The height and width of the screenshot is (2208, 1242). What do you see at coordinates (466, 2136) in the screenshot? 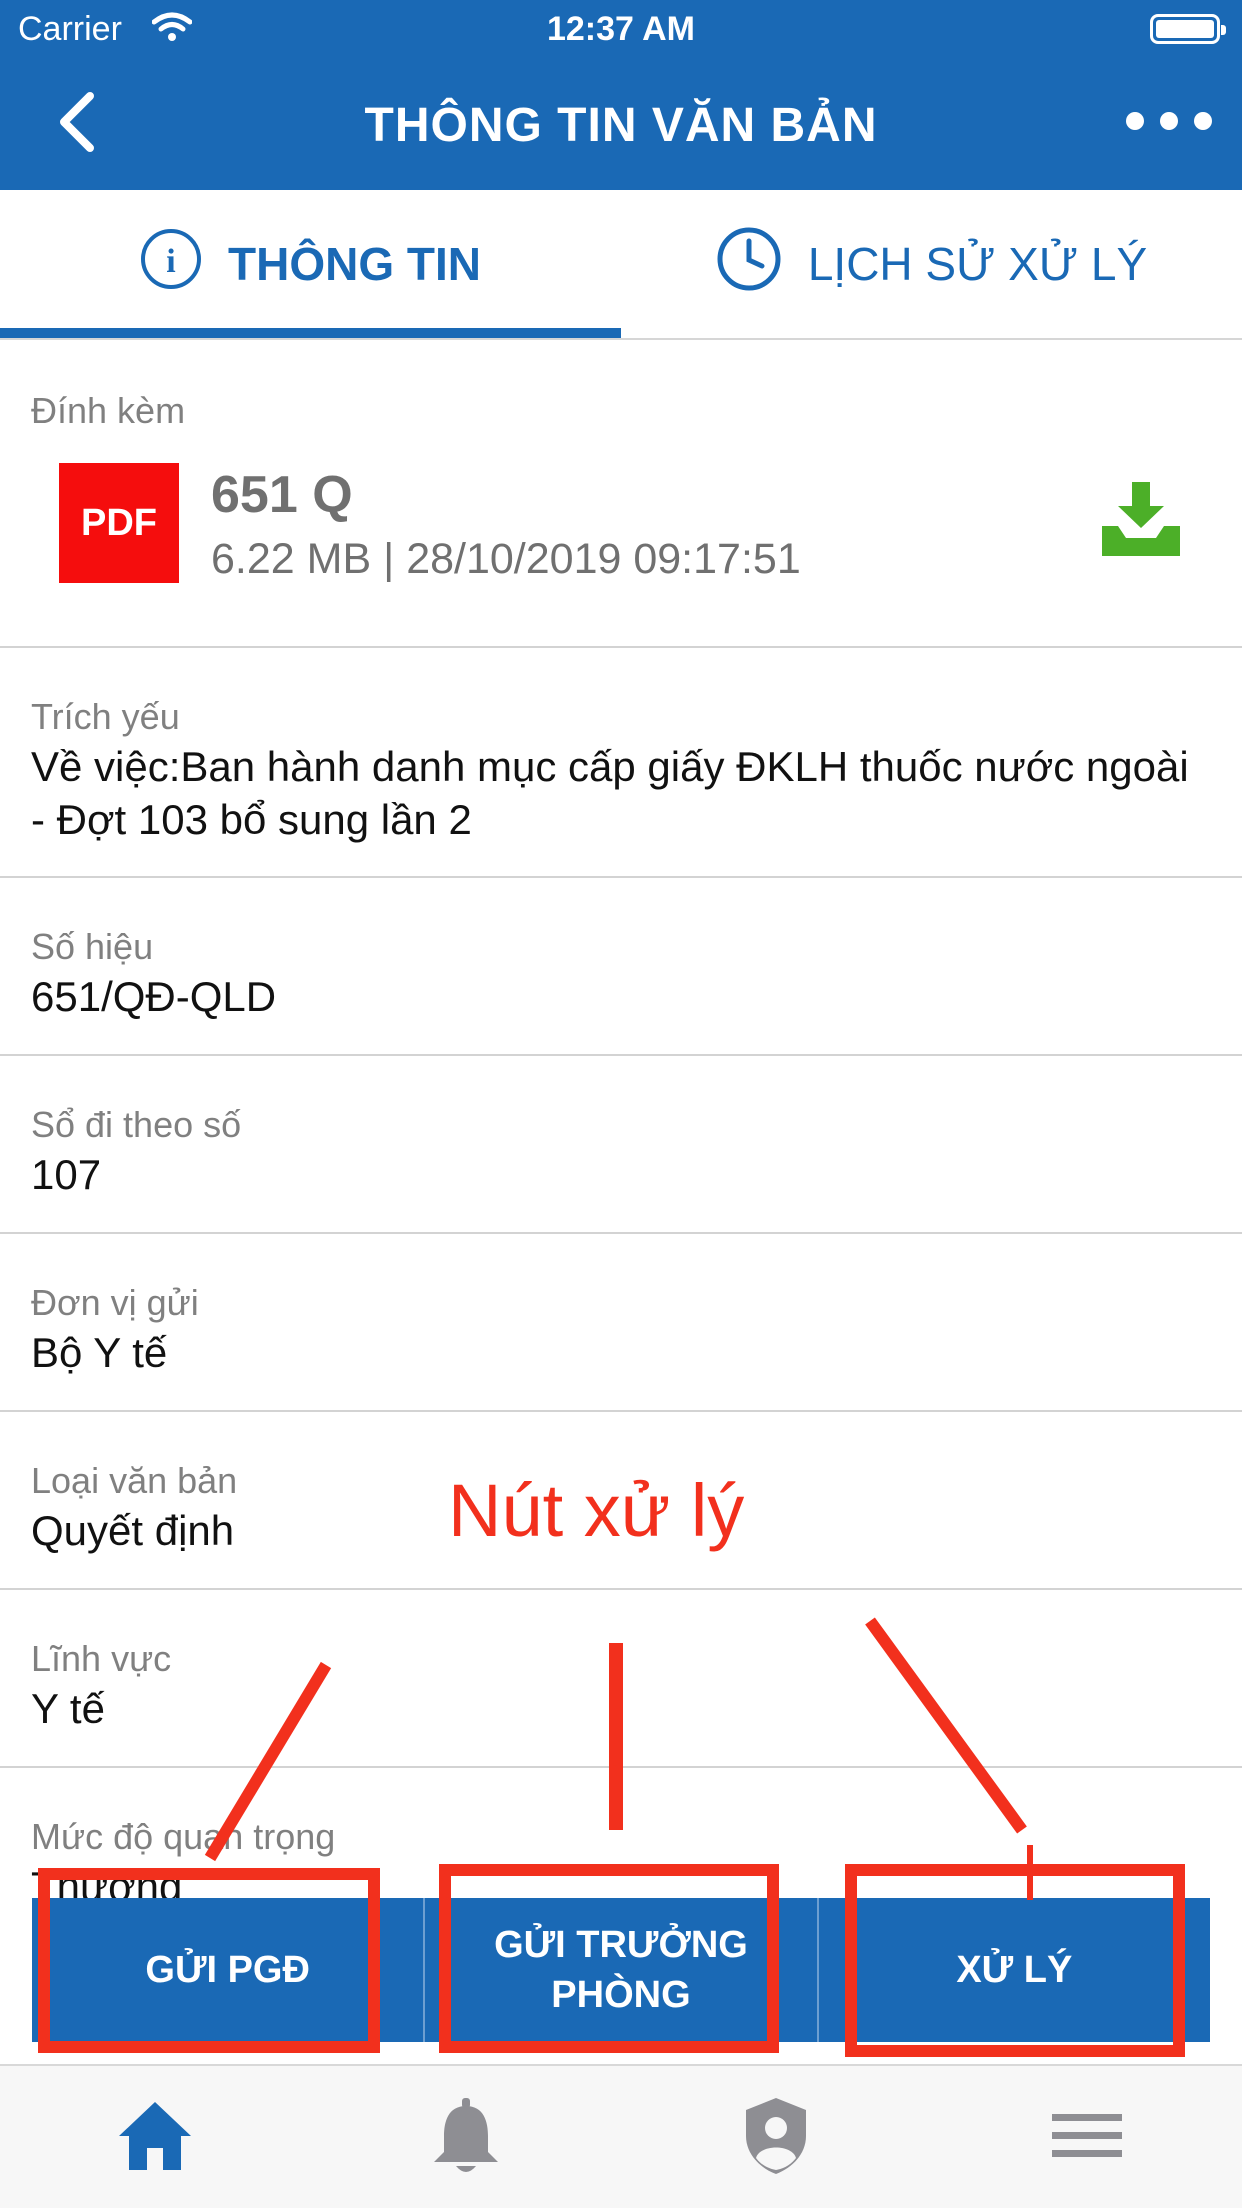
I see `bell-icon` at bounding box center [466, 2136].